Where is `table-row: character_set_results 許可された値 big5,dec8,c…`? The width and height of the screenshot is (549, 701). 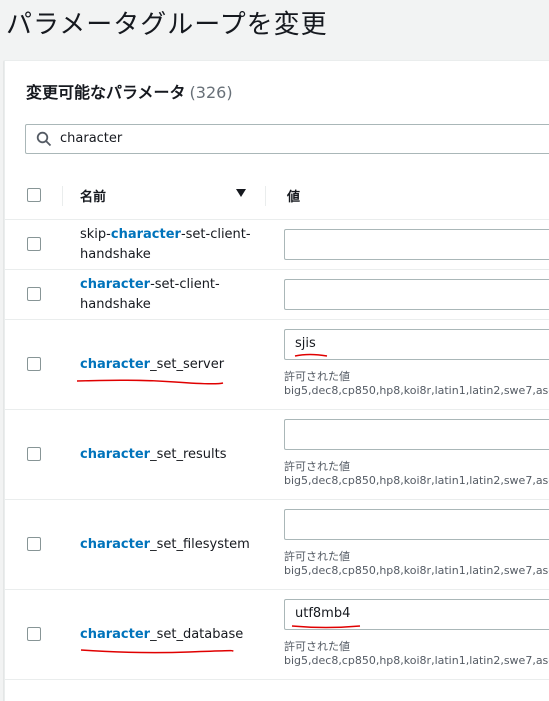
table-row: character_set_results 許可された値 big5,dec8,c… is located at coordinates (277, 454).